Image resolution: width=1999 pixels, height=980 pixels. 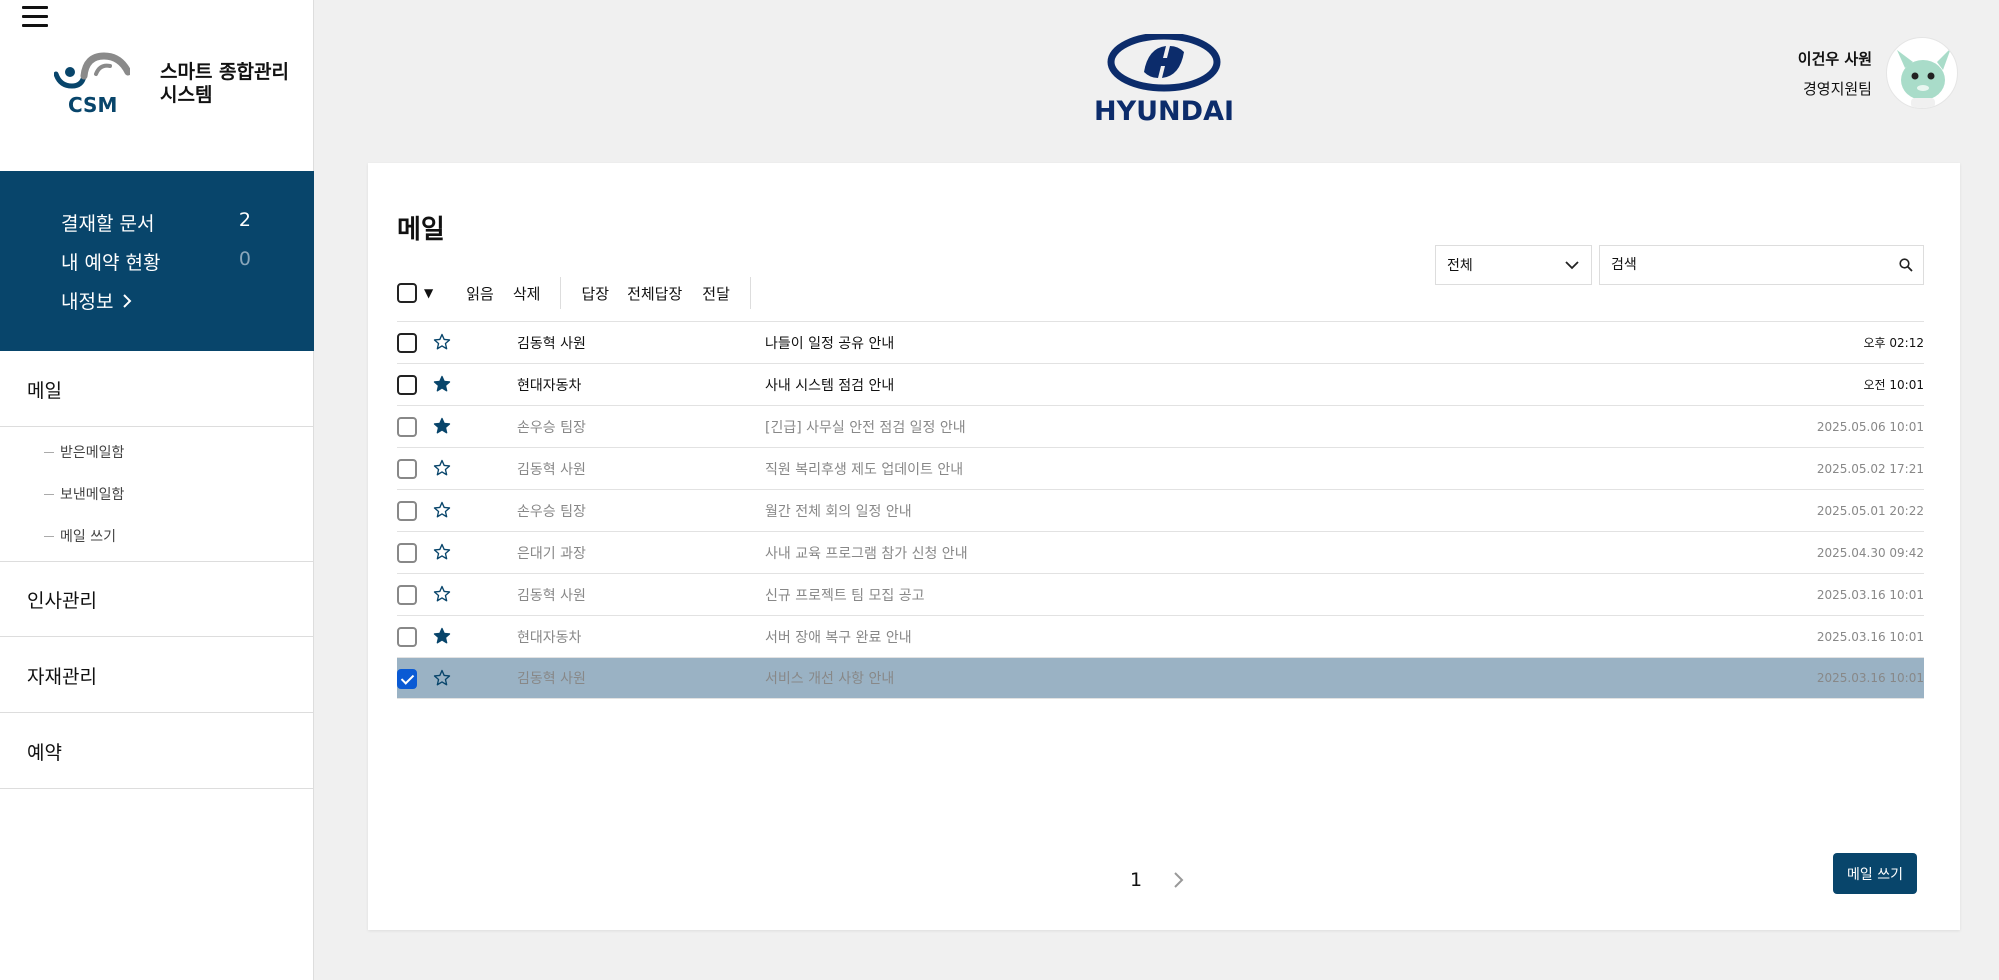 What do you see at coordinates (84, 452) in the screenshot?
I see `nav-mail-inbox: 받은메일함` at bounding box center [84, 452].